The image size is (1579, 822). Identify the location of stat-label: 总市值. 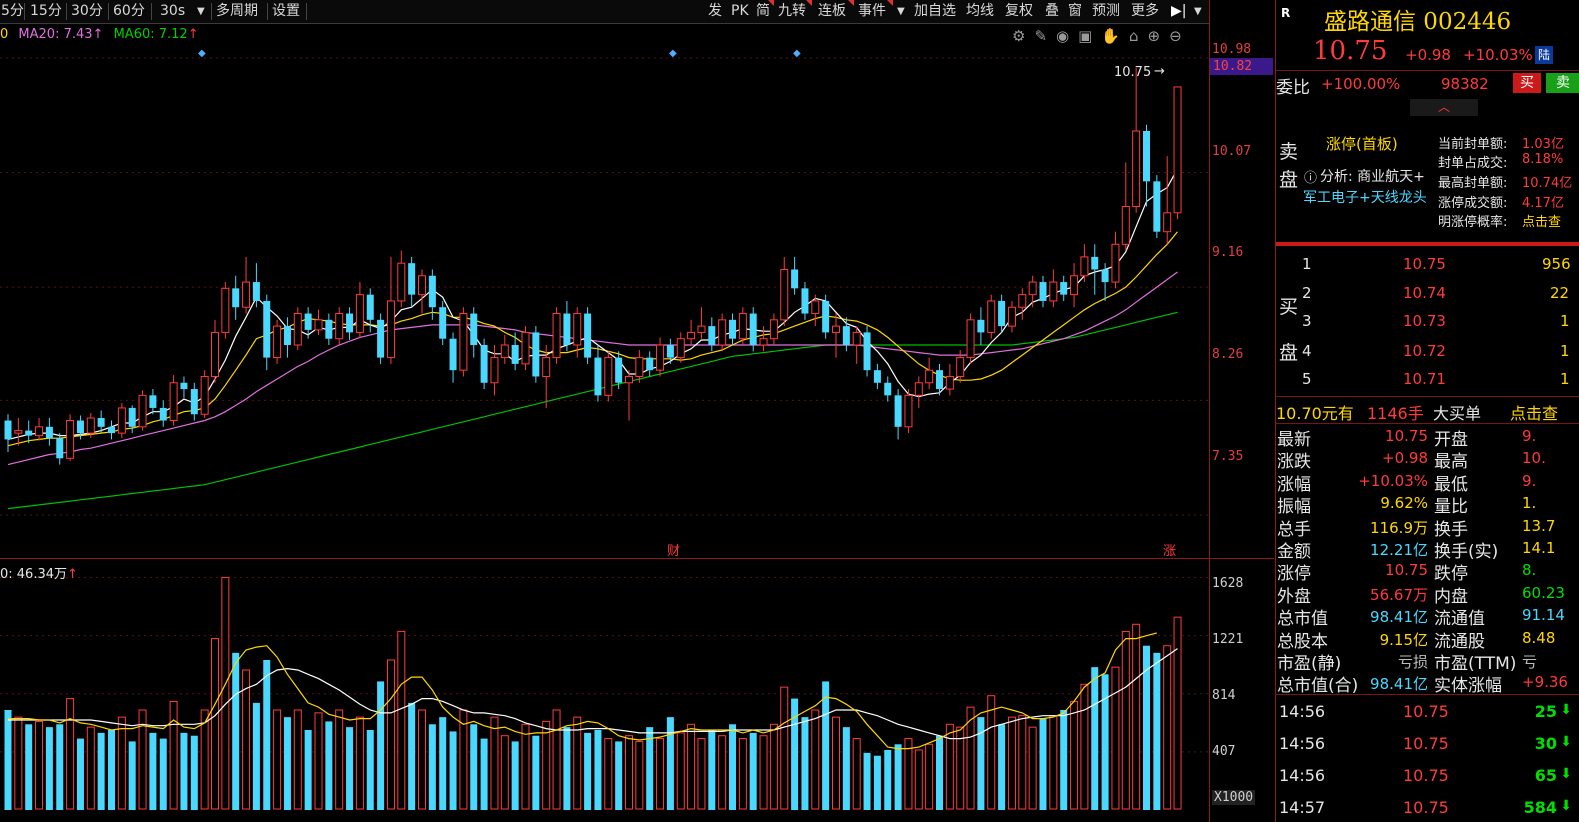
(1302, 619).